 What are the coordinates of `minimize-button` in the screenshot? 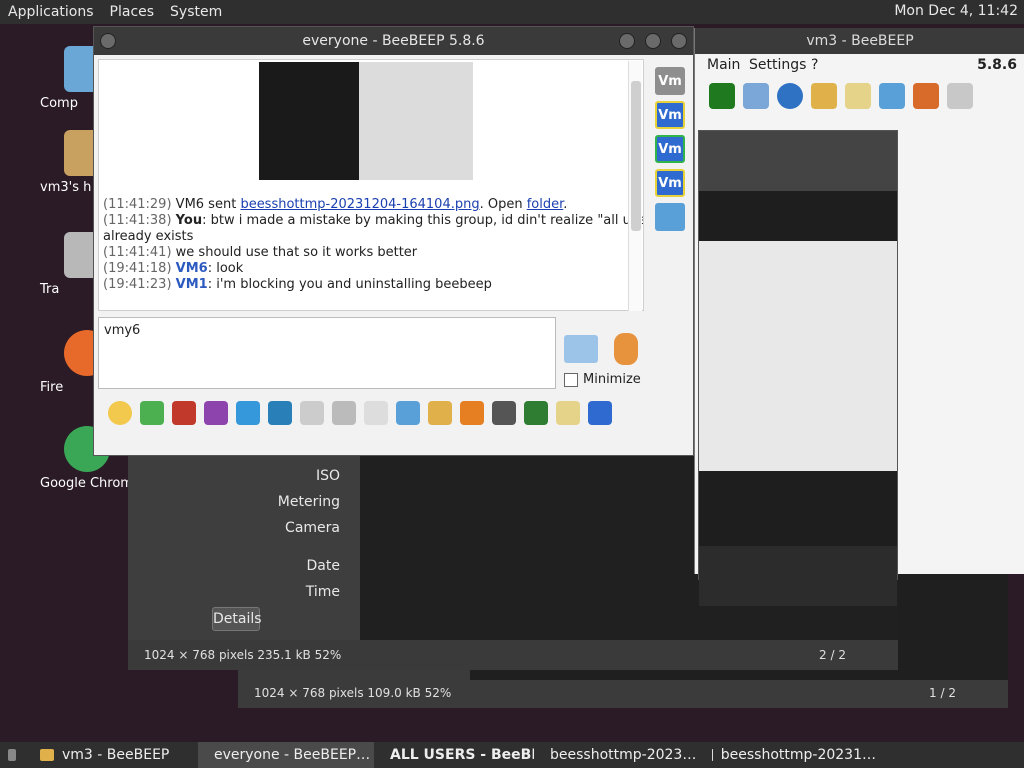 It's located at (627, 41).